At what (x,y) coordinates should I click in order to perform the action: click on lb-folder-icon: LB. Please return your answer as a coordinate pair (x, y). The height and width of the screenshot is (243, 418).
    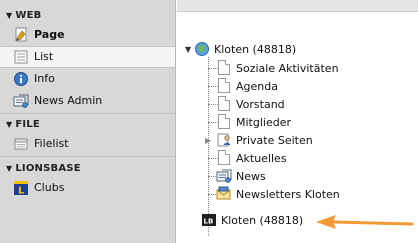
    Looking at the image, I should click on (209, 220).